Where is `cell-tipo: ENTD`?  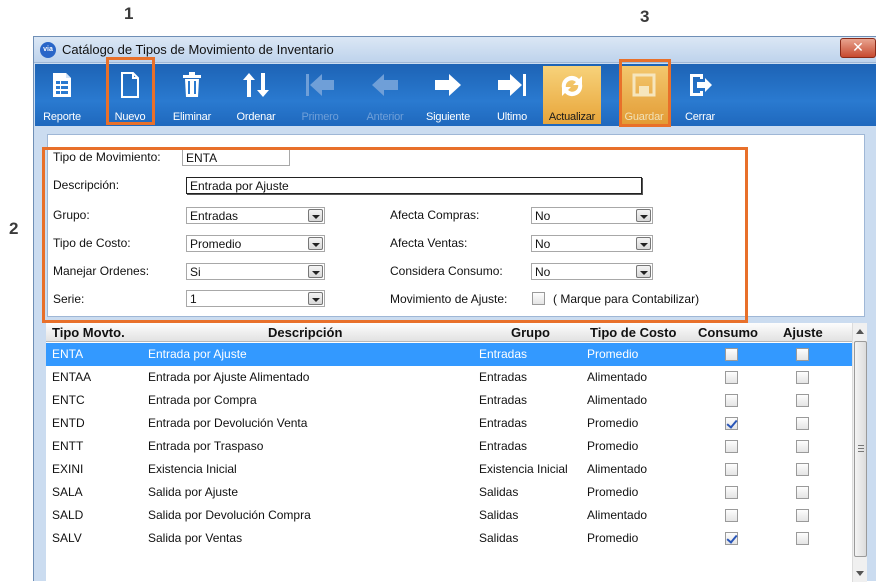
cell-tipo: ENTD is located at coordinates (68, 423).